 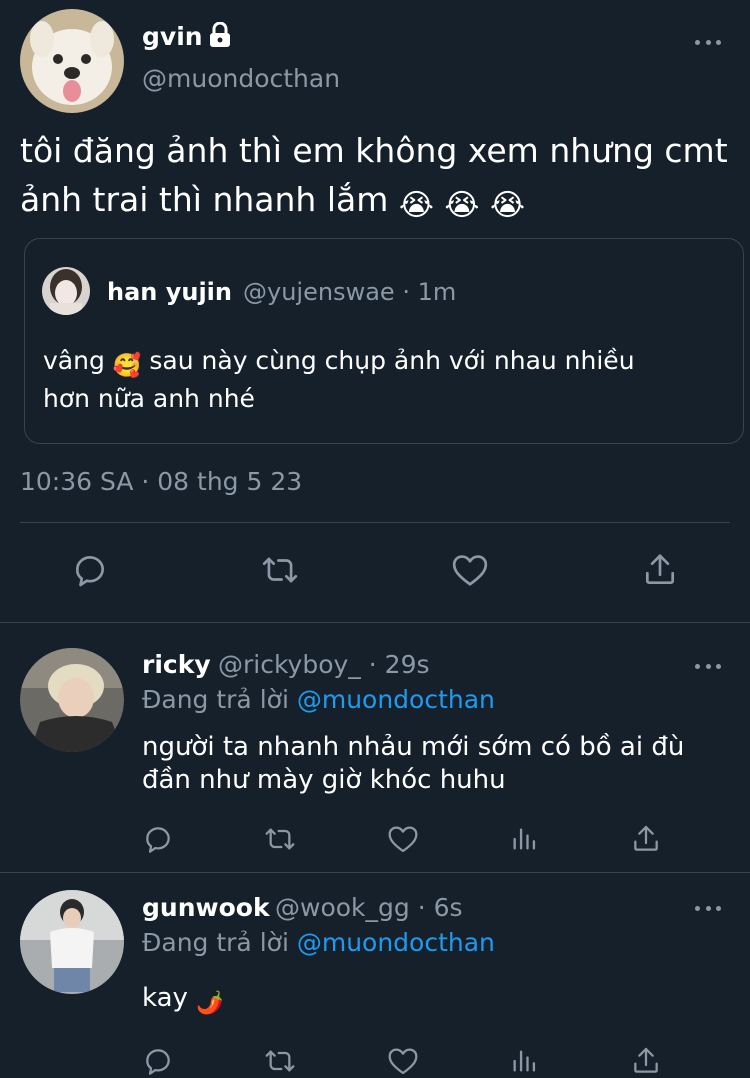 What do you see at coordinates (413, 747) in the screenshot?
I see `reply-text-line1: người ta nhanh nhảu mới sớm có bồ ai đù` at bounding box center [413, 747].